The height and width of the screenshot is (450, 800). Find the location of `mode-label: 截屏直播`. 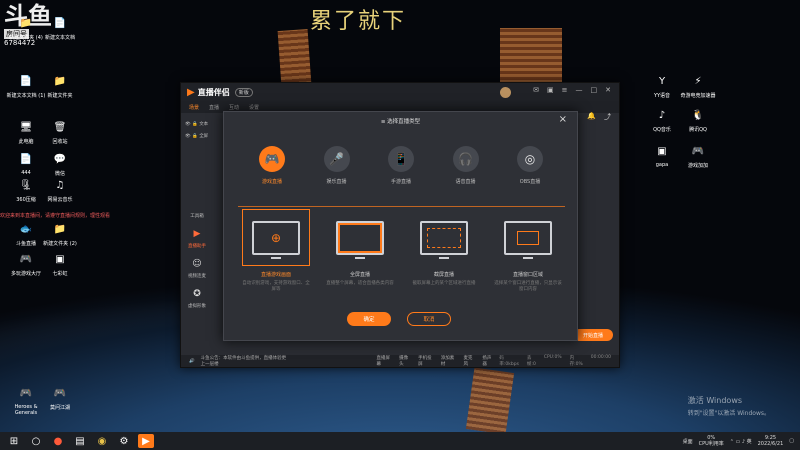

mode-label: 截屏直播 is located at coordinates (443, 275).